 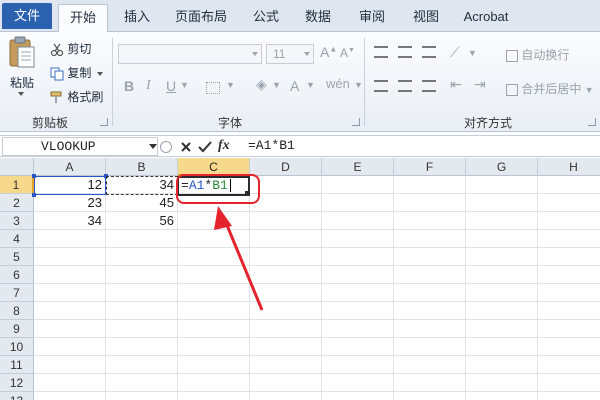 I want to click on cell-b3: 56, so click(x=142, y=221).